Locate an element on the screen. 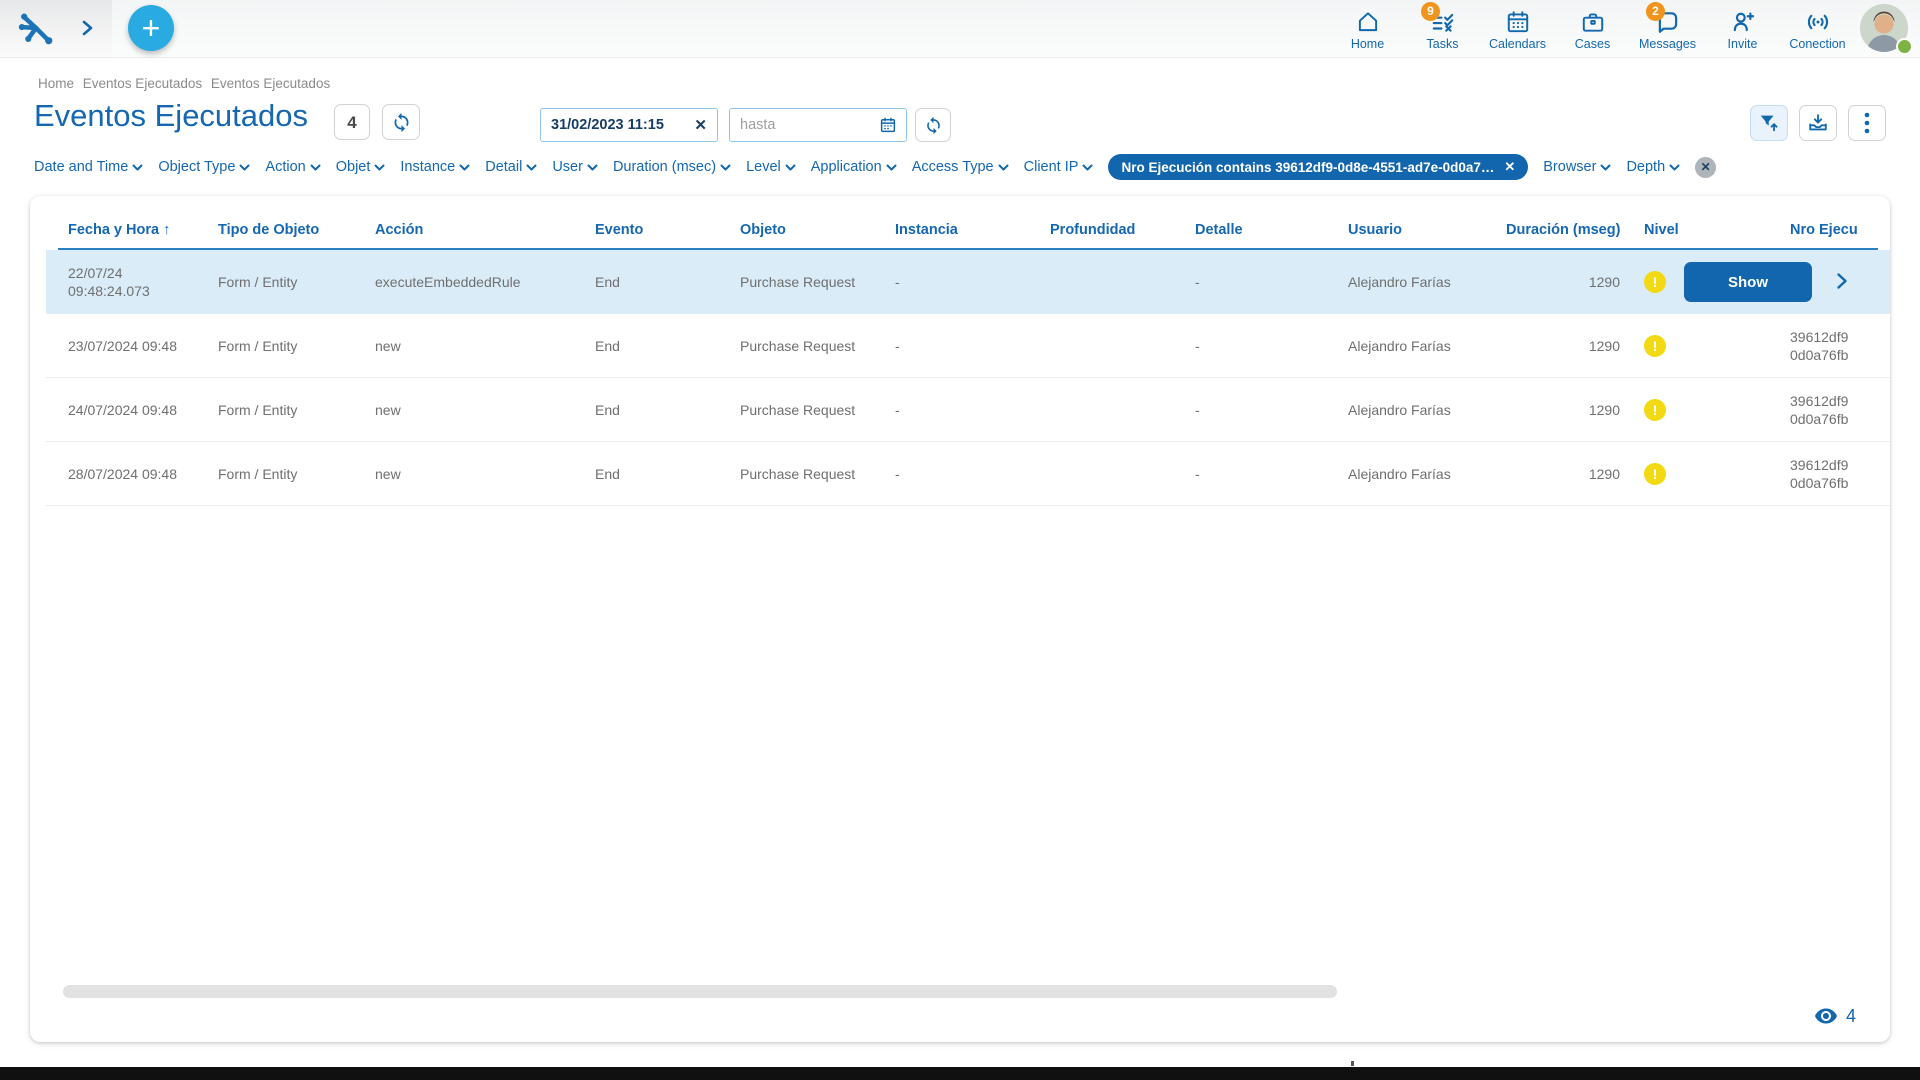  column-header-instancia: Instancia is located at coordinates (972, 230).